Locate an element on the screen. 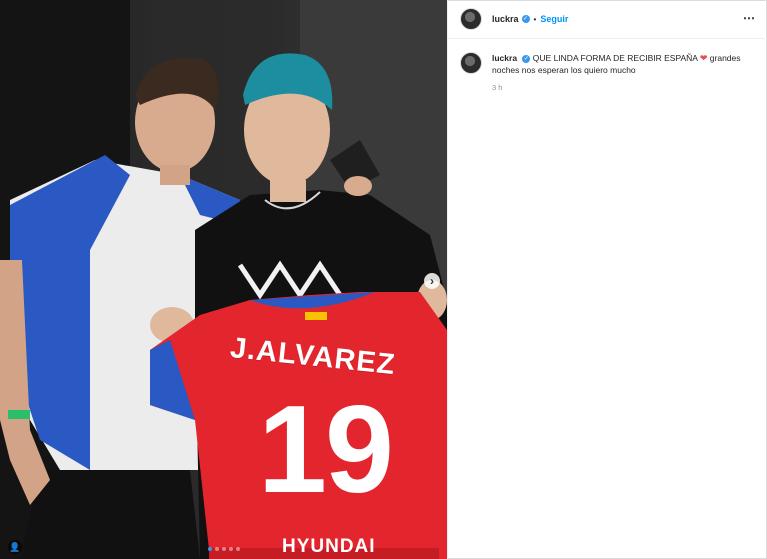 This screenshot has width=767, height=559. avatar is located at coordinates (471, 19).